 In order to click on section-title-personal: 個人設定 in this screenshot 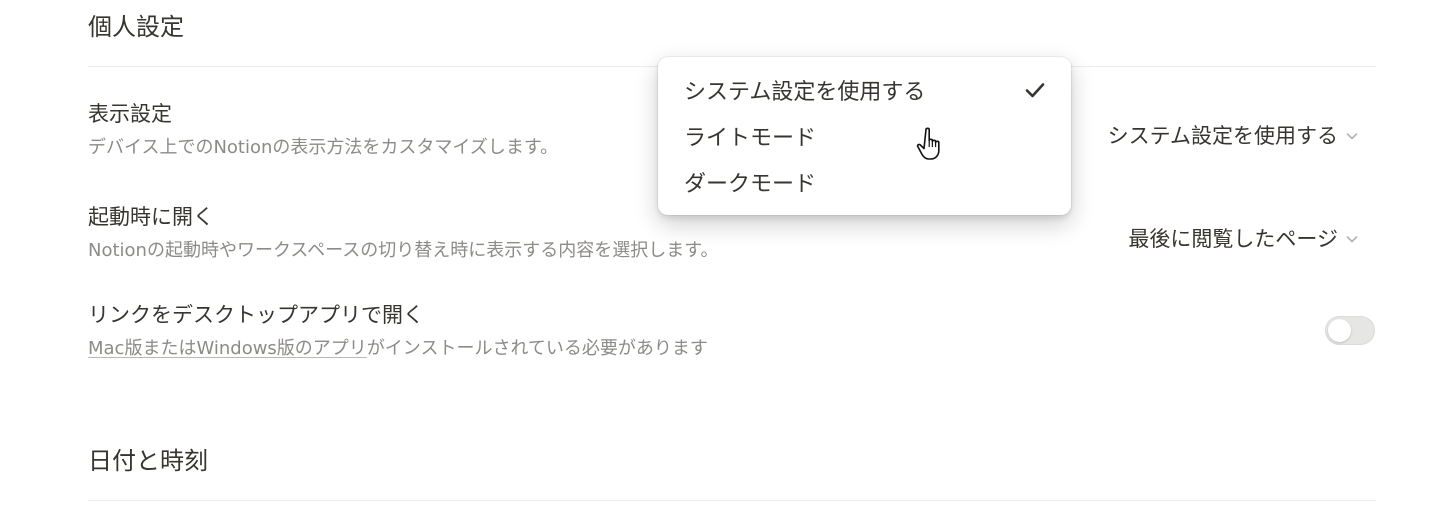, I will do `click(136, 27)`.